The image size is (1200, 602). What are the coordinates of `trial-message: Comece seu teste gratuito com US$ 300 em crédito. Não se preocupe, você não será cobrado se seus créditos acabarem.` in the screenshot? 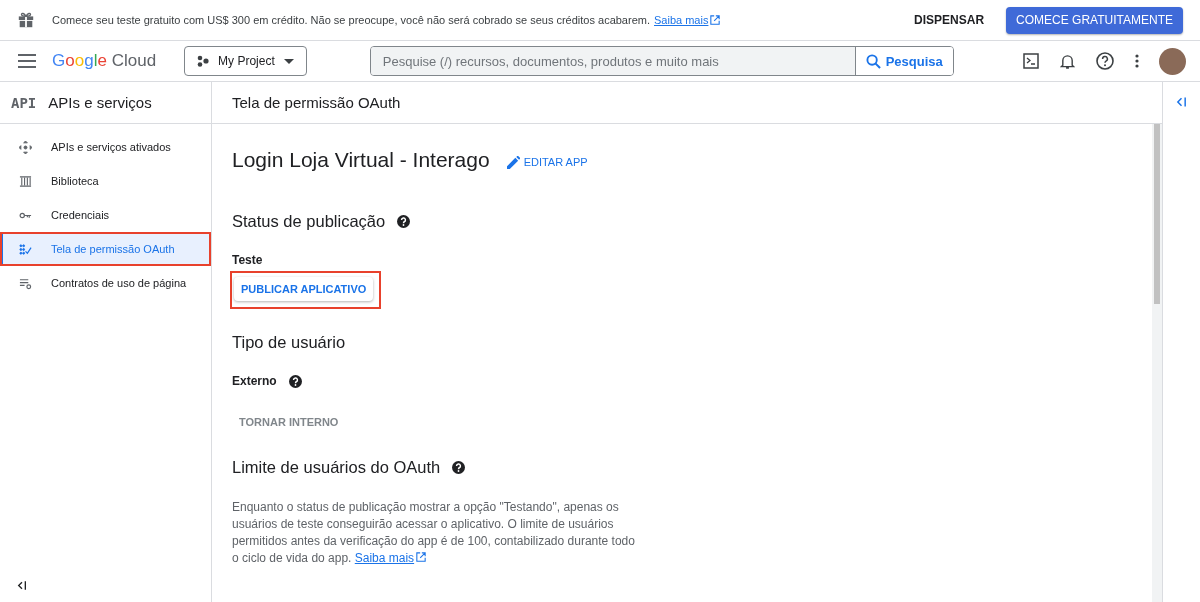 It's located at (351, 20).